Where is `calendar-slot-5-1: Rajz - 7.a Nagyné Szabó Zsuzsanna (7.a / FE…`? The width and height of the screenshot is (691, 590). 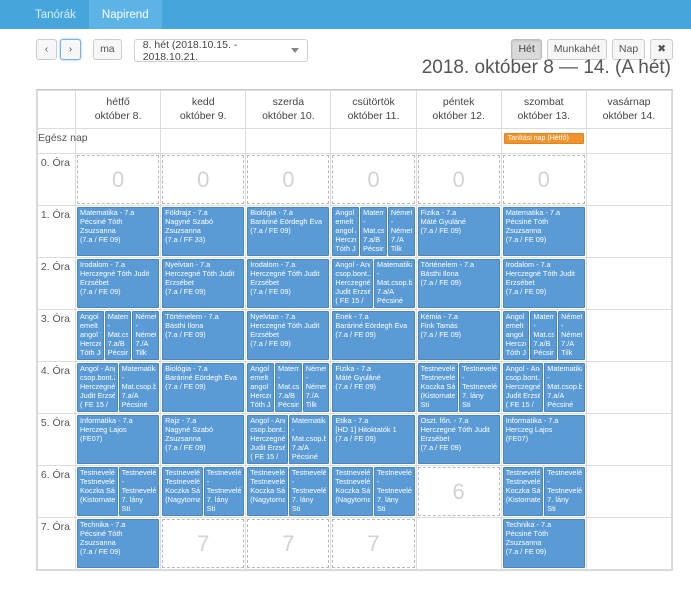 calendar-slot-5-1: Rajz - 7.a Nagyné Szabó Zsuzsanna (7.a / FE… is located at coordinates (203, 440).